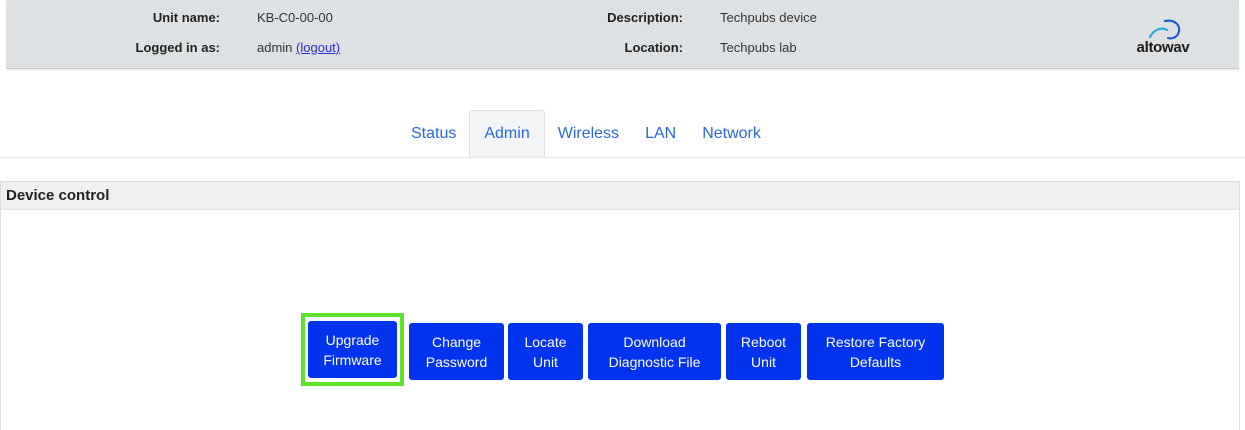 Image resolution: width=1245 pixels, height=430 pixels. What do you see at coordinates (758, 47) in the screenshot?
I see `location-value: Techpubs lab` at bounding box center [758, 47].